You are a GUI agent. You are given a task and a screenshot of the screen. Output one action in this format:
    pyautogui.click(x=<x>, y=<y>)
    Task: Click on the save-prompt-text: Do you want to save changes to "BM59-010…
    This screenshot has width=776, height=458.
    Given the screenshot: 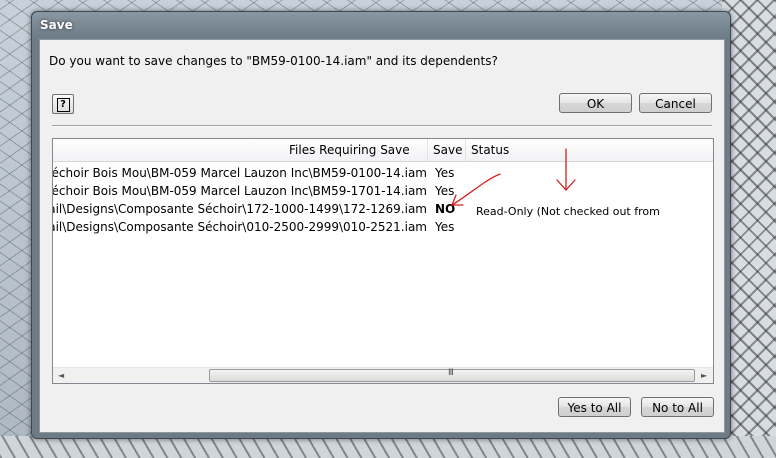 What is the action you would take?
    pyautogui.click(x=273, y=61)
    